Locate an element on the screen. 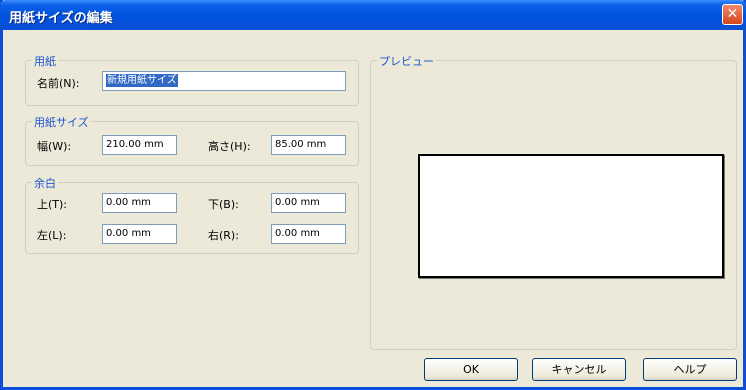  width-input: 210.00 mm is located at coordinates (139, 145).